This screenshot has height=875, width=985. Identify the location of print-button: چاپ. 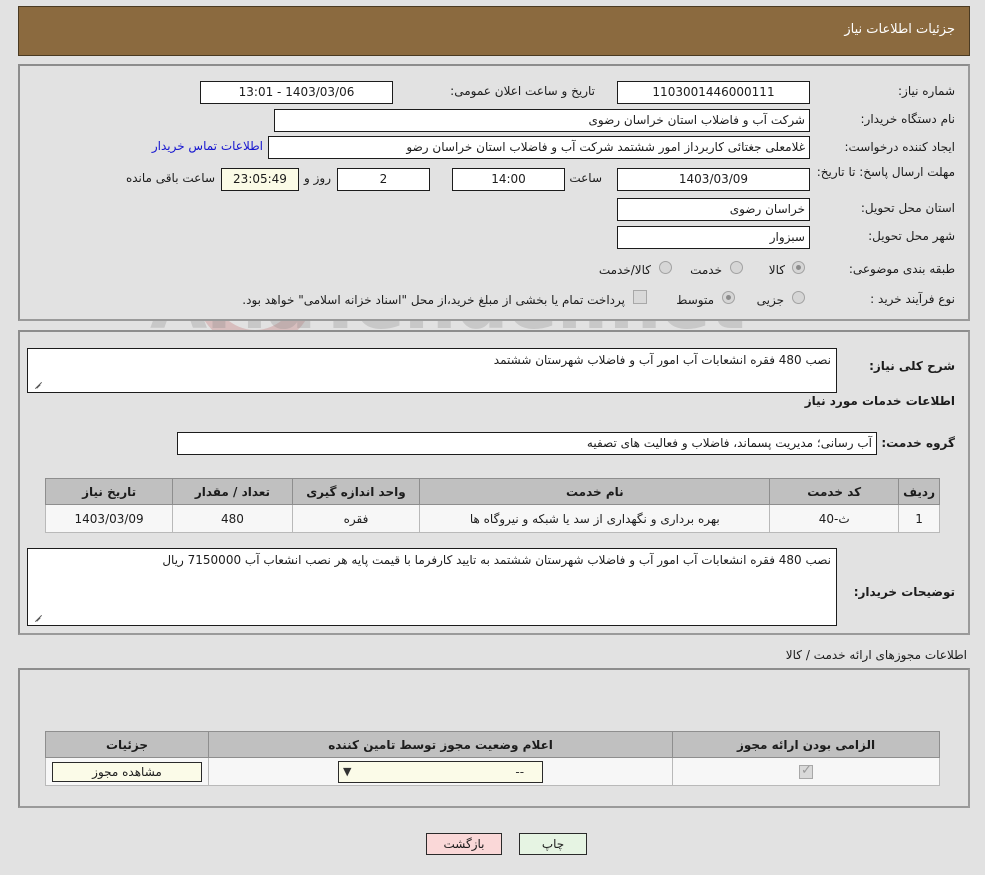
(553, 844).